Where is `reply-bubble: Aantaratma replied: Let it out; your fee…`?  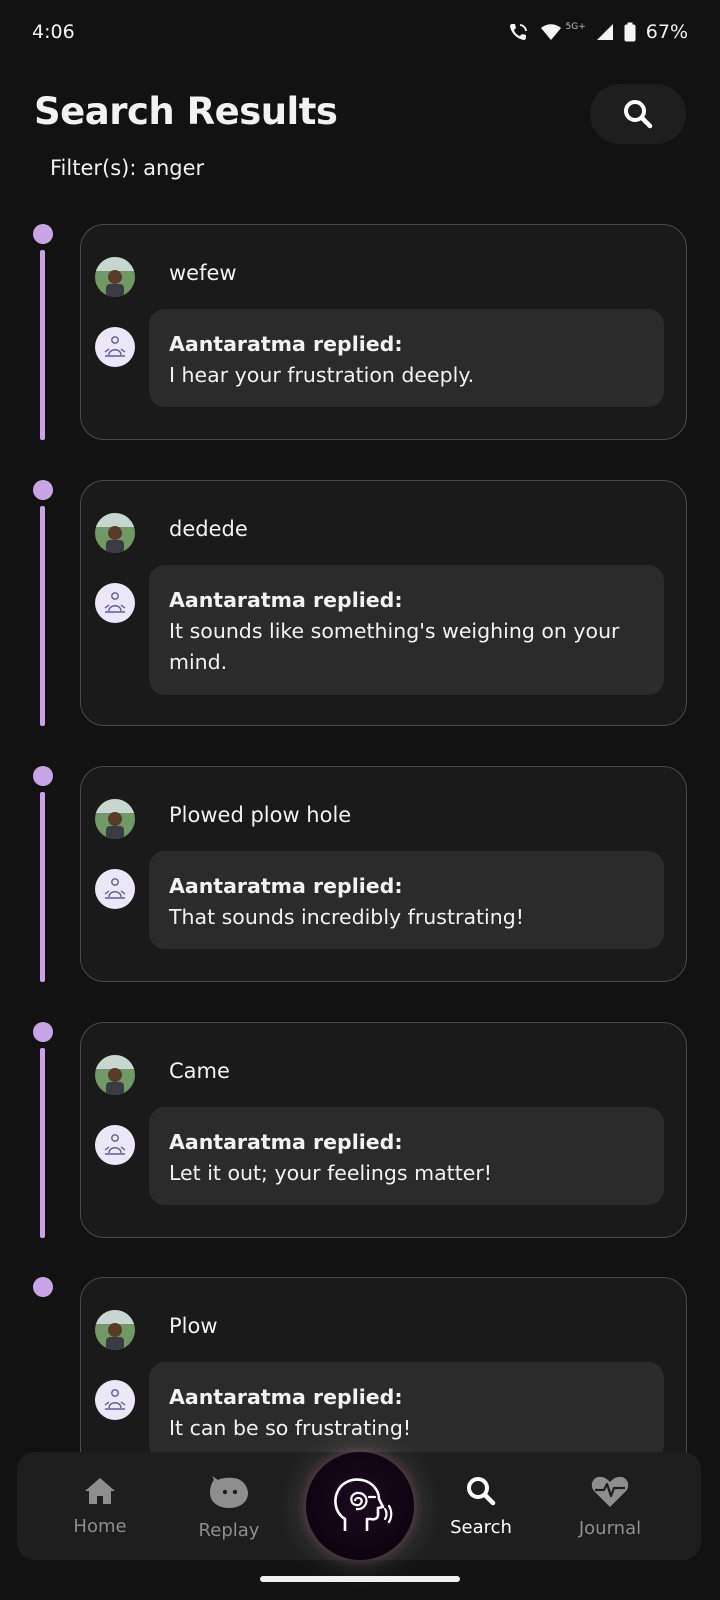
reply-bubble: Aantaratma replied: Let it out; your fee… is located at coordinates (406, 1156).